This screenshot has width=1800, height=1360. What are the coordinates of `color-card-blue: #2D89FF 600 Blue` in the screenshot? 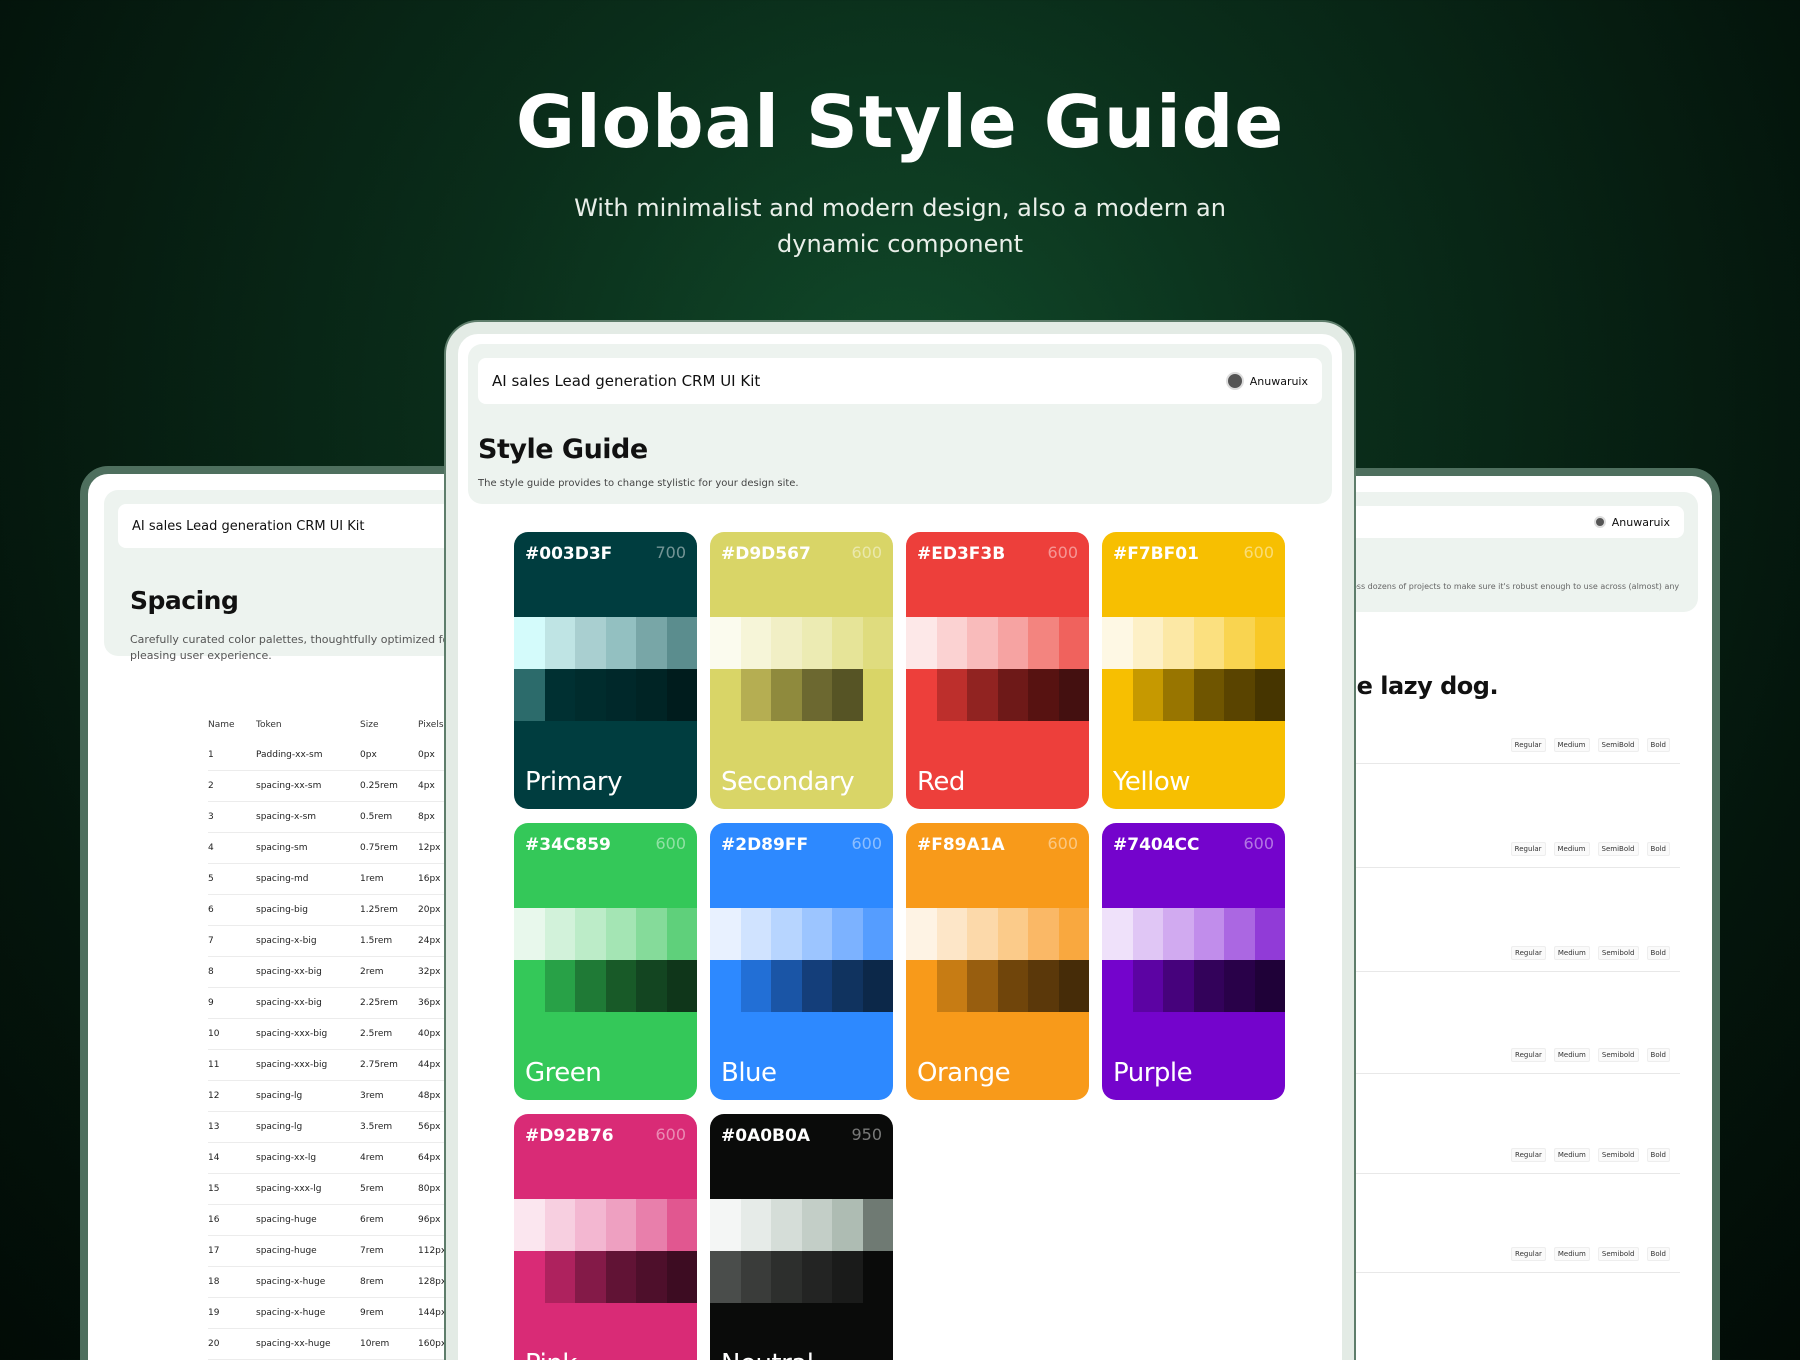 It's located at (801, 961).